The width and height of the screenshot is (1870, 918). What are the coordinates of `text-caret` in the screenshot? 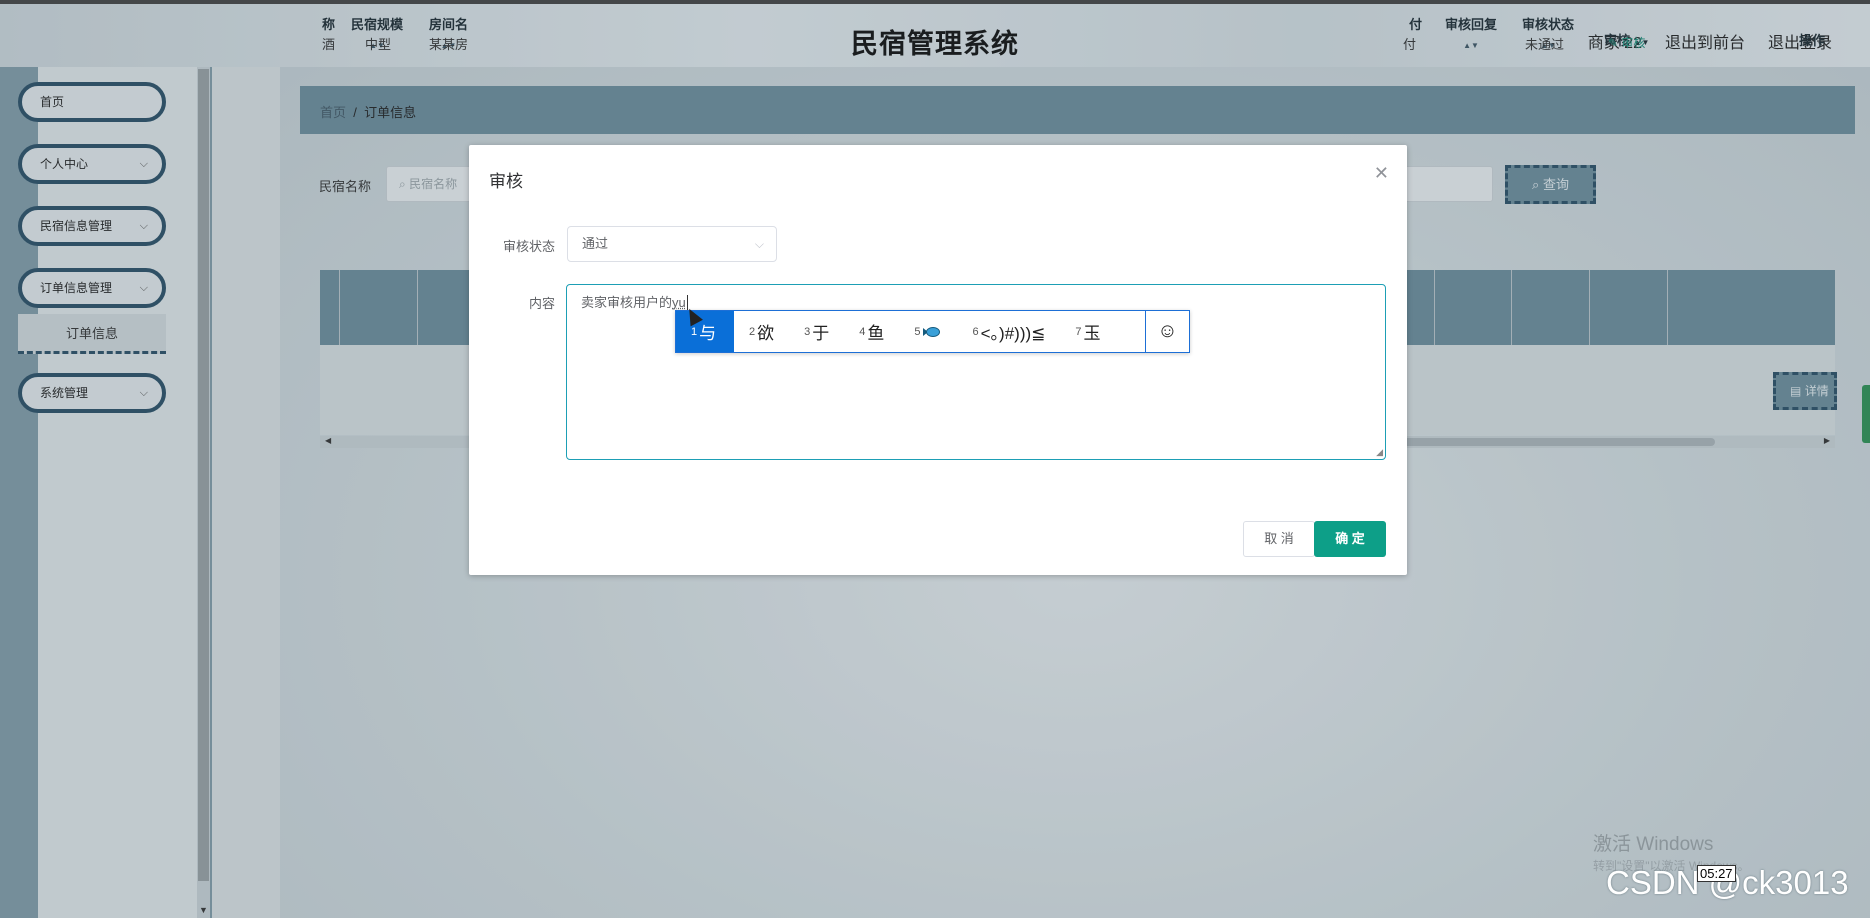 It's located at (687, 302).